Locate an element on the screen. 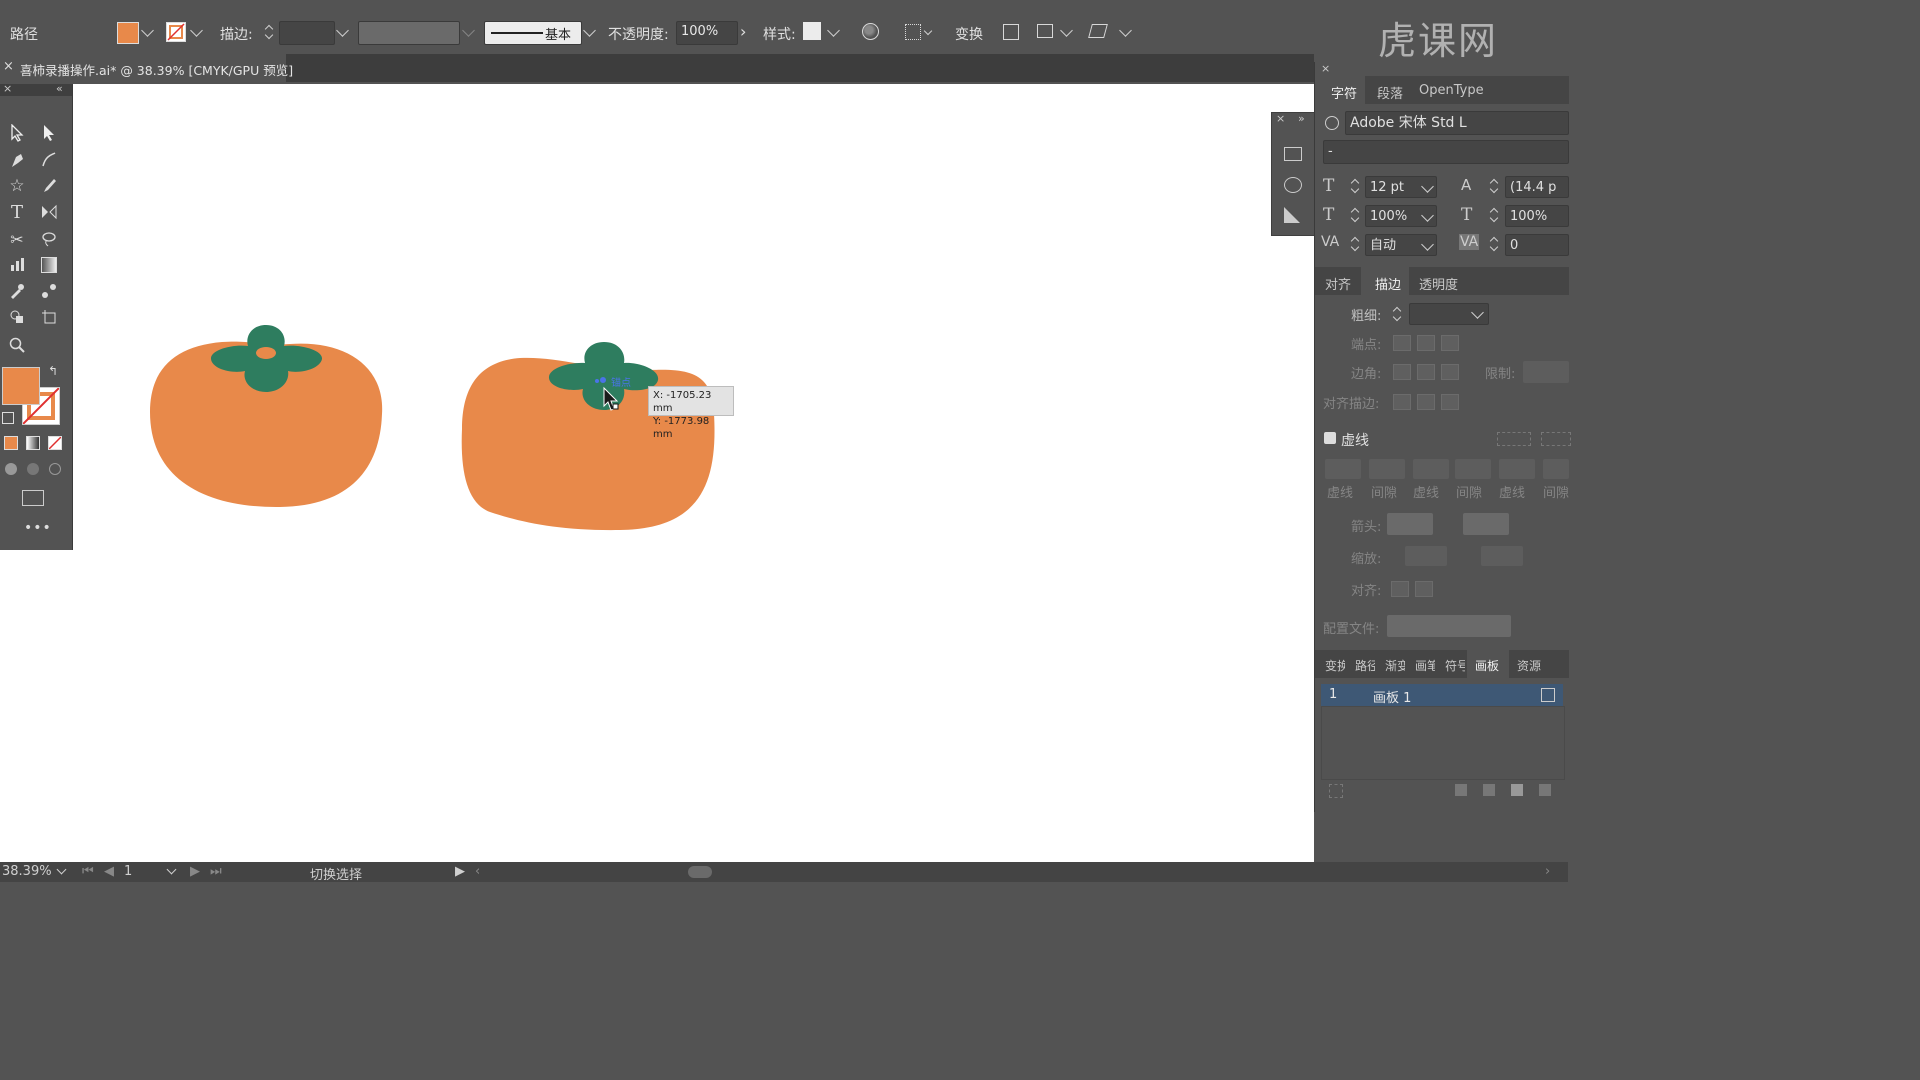  artboard-options-icon is located at coordinates (1548, 695).